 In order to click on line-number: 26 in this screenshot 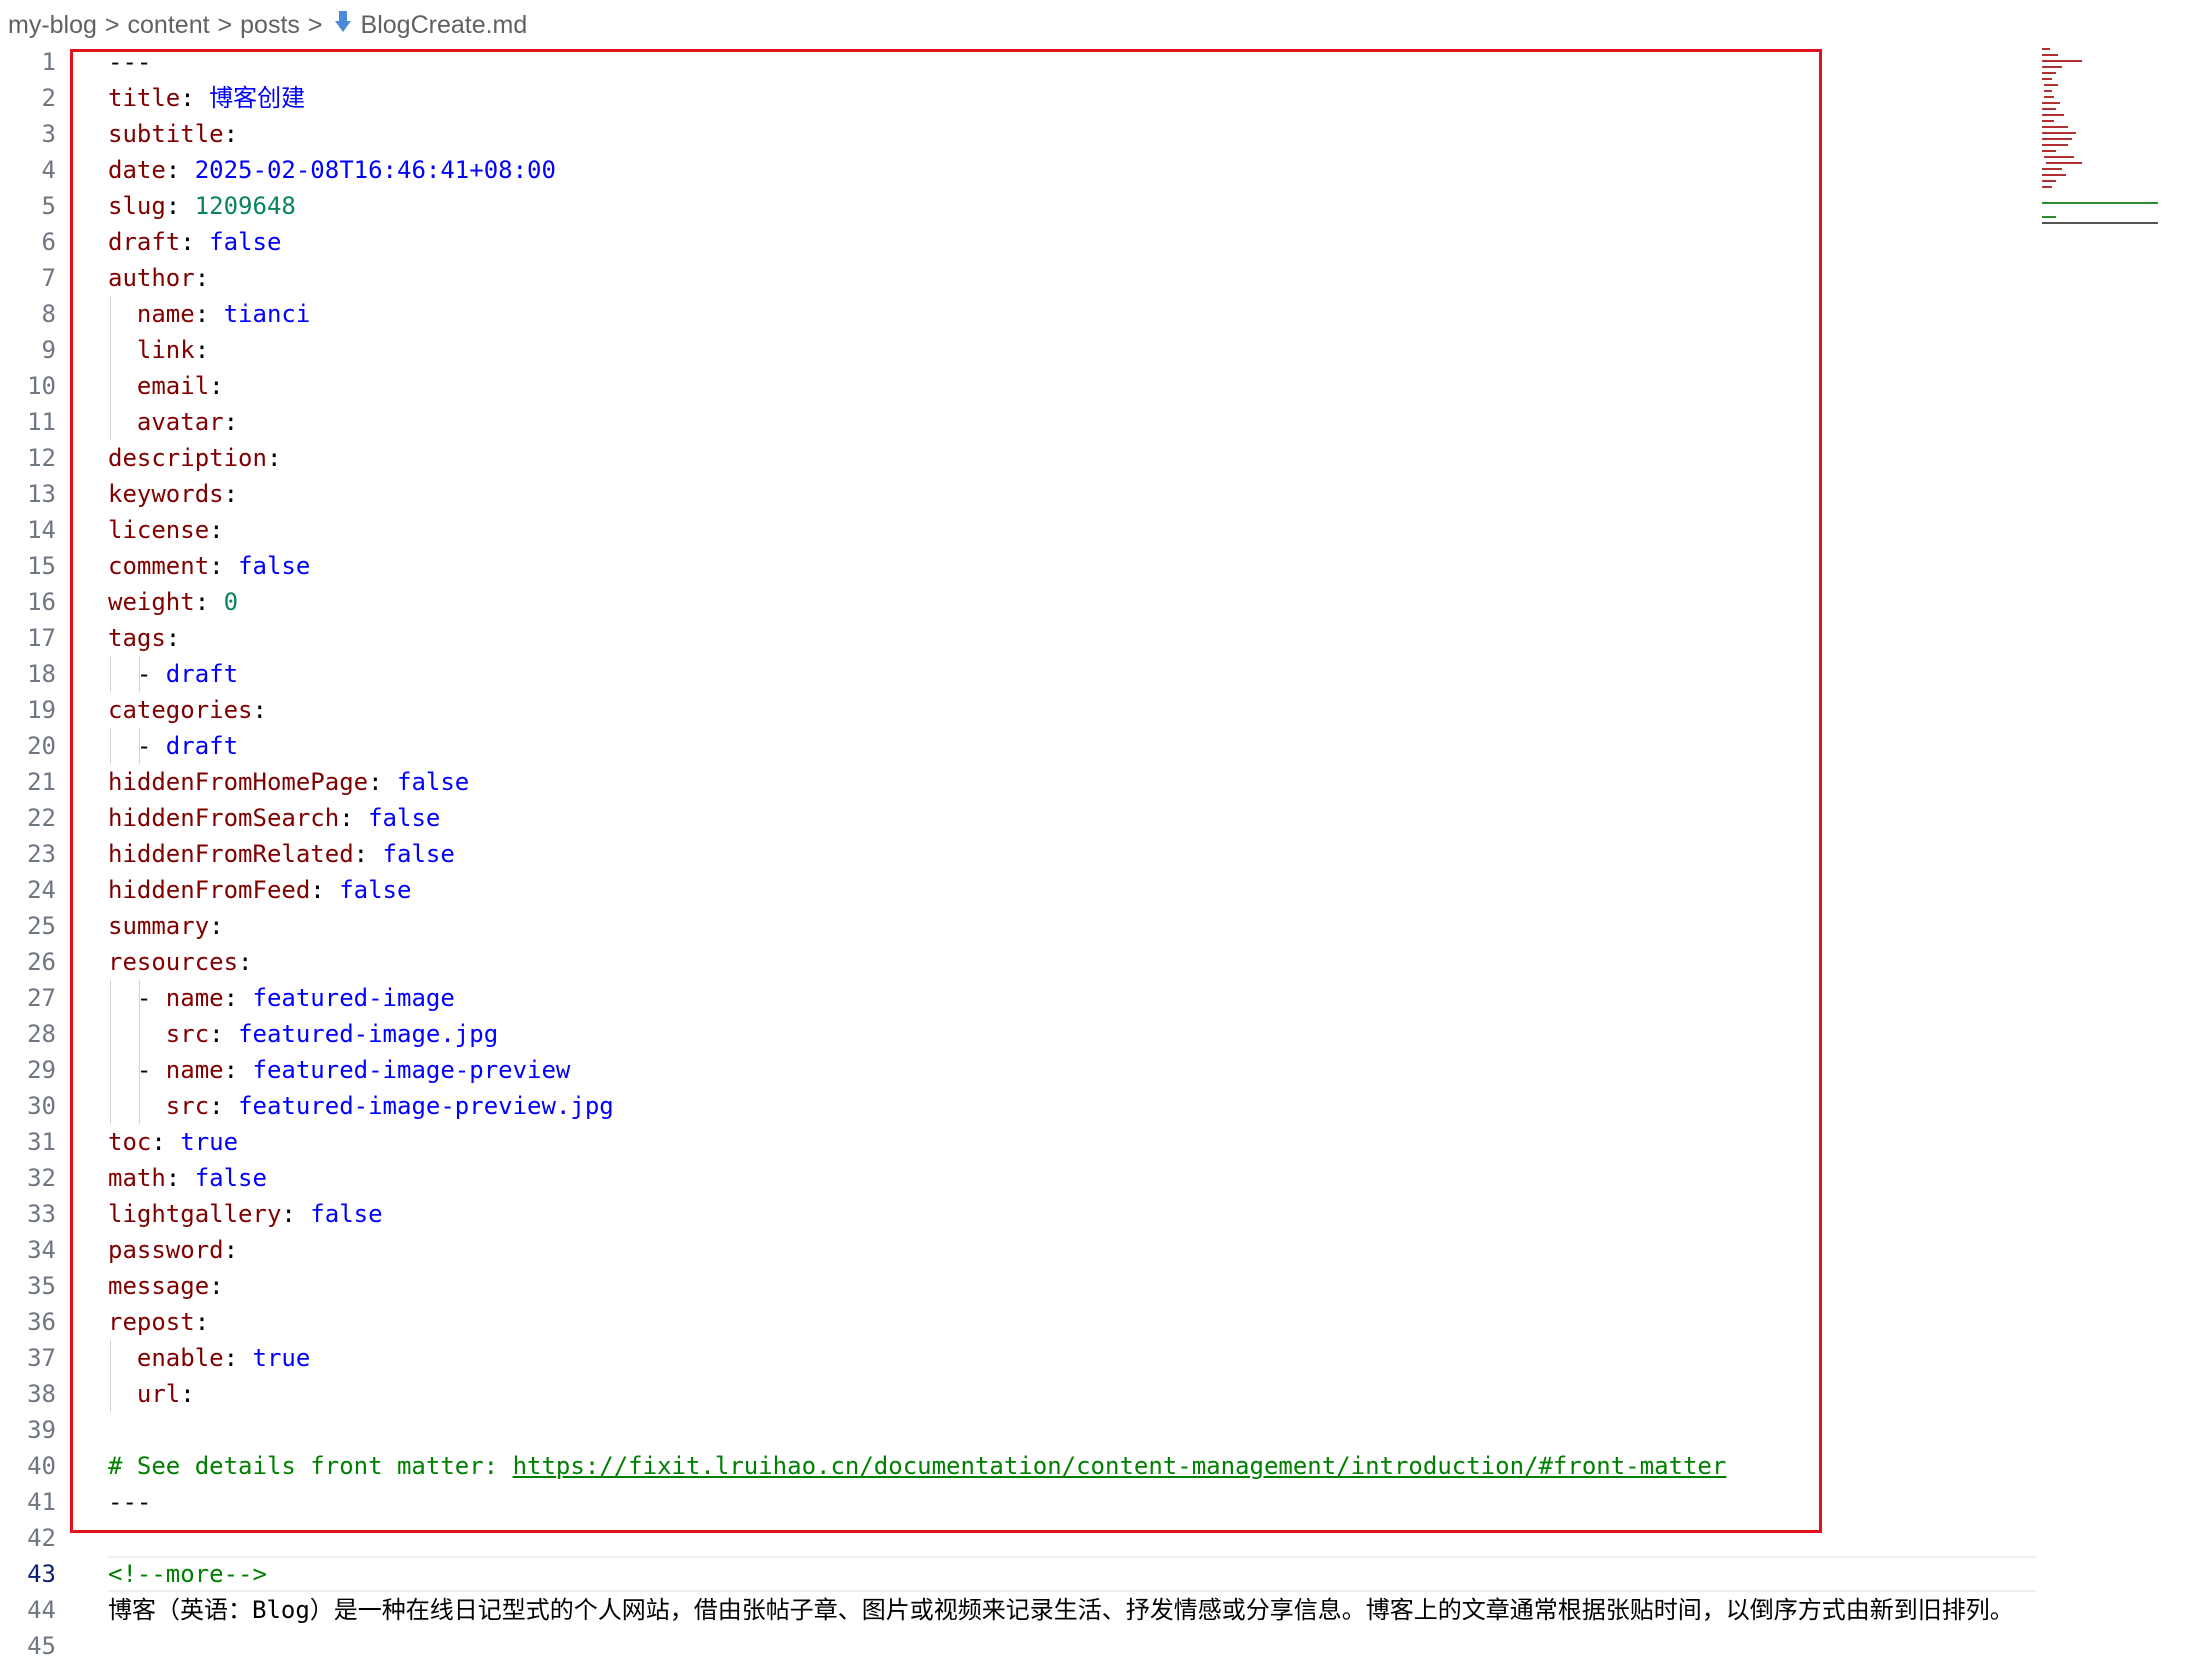, I will do `click(41, 962)`.